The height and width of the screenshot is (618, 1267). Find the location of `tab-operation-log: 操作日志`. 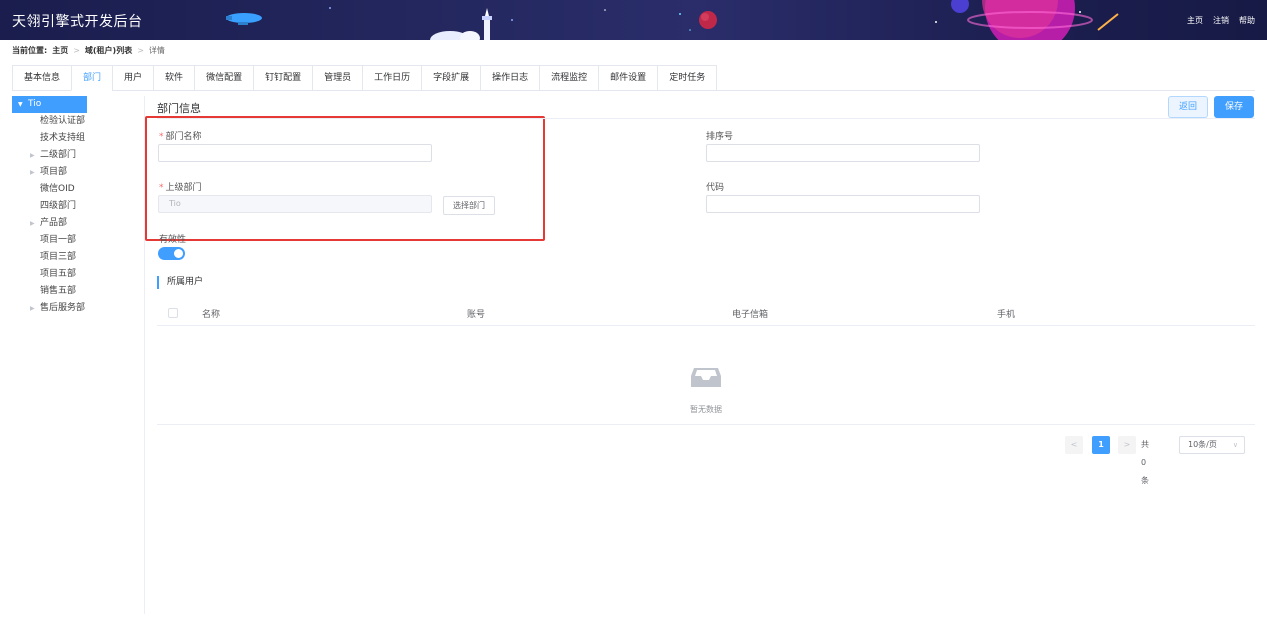

tab-operation-log: 操作日志 is located at coordinates (510, 78).